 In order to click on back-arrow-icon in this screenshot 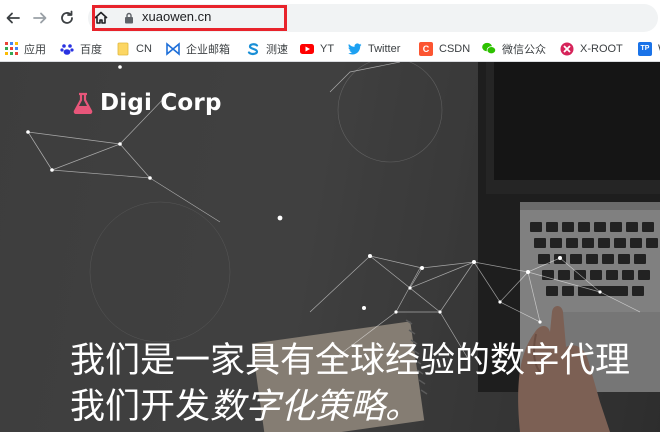, I will do `click(13, 18)`.